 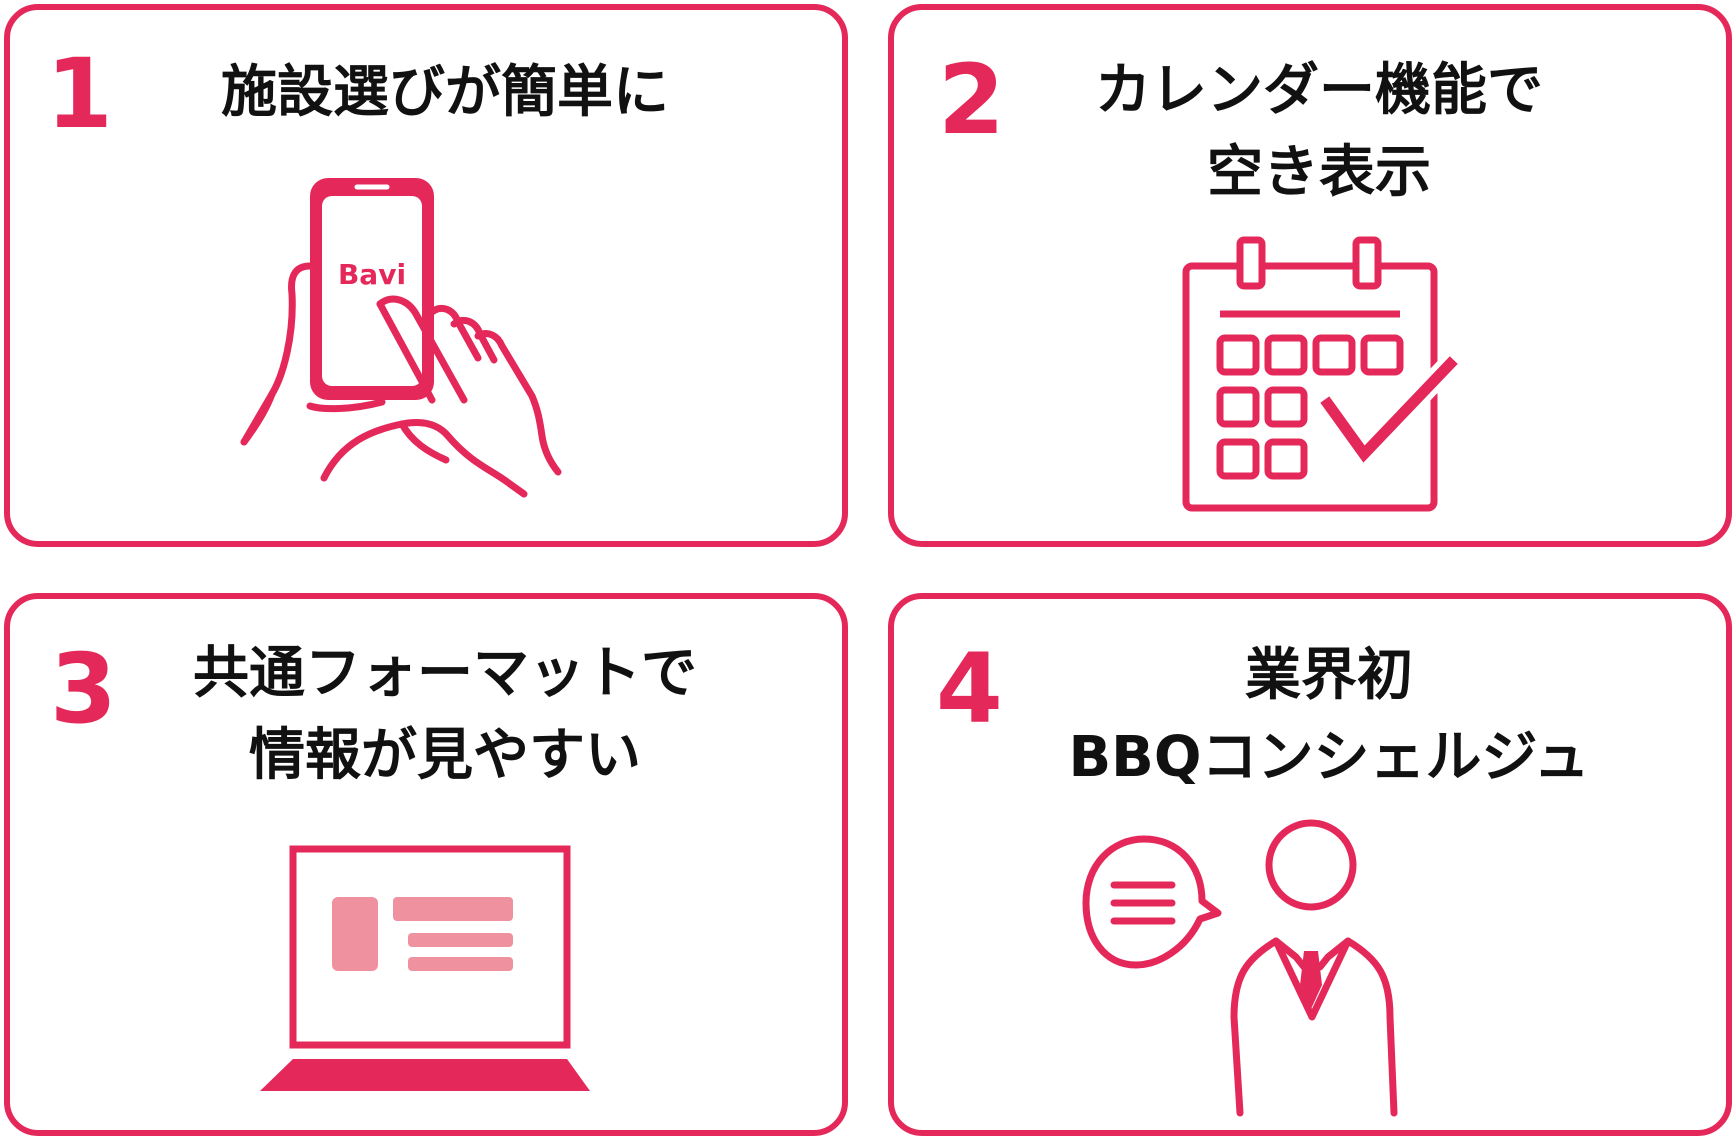 What do you see at coordinates (445, 673) in the screenshot?
I see `feature-title-line: 共通フォーマットで` at bounding box center [445, 673].